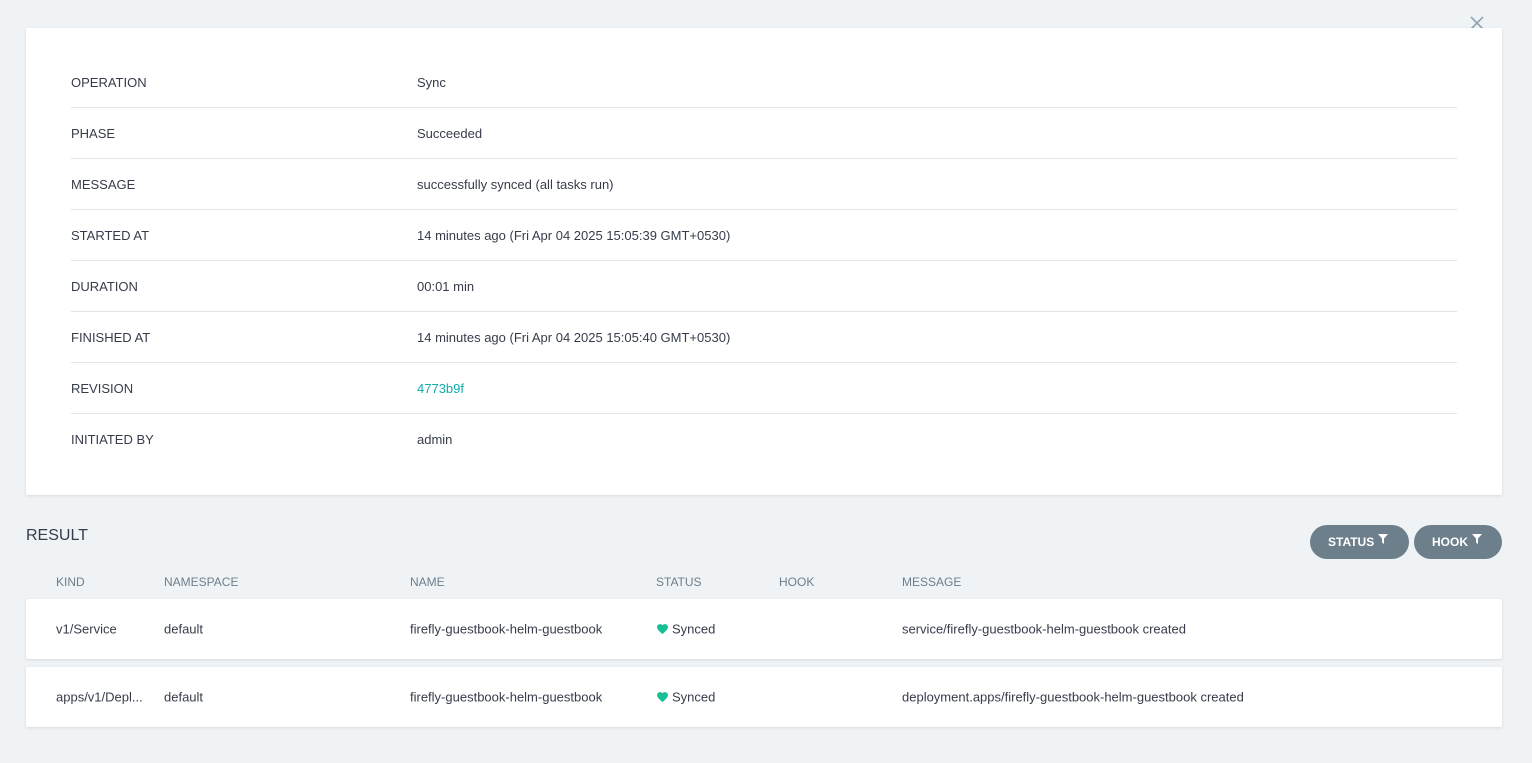 The width and height of the screenshot is (1532, 763). What do you see at coordinates (1450, 542) in the screenshot?
I see `hook-filter-label: HOOK` at bounding box center [1450, 542].